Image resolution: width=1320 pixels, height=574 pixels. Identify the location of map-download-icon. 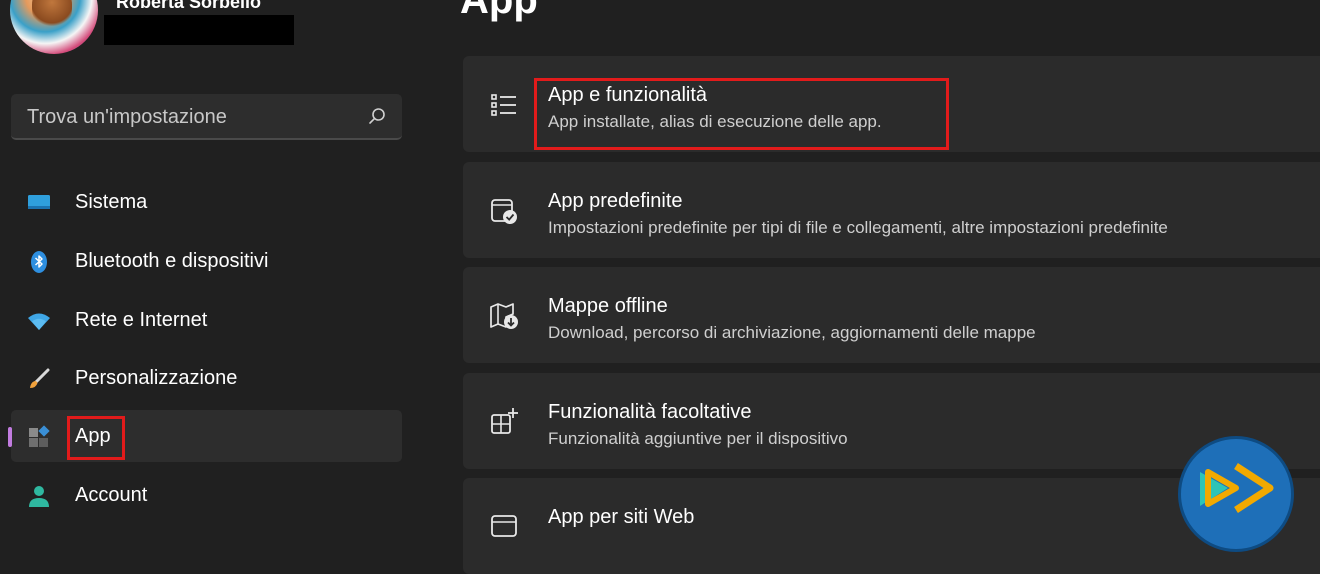
(504, 316).